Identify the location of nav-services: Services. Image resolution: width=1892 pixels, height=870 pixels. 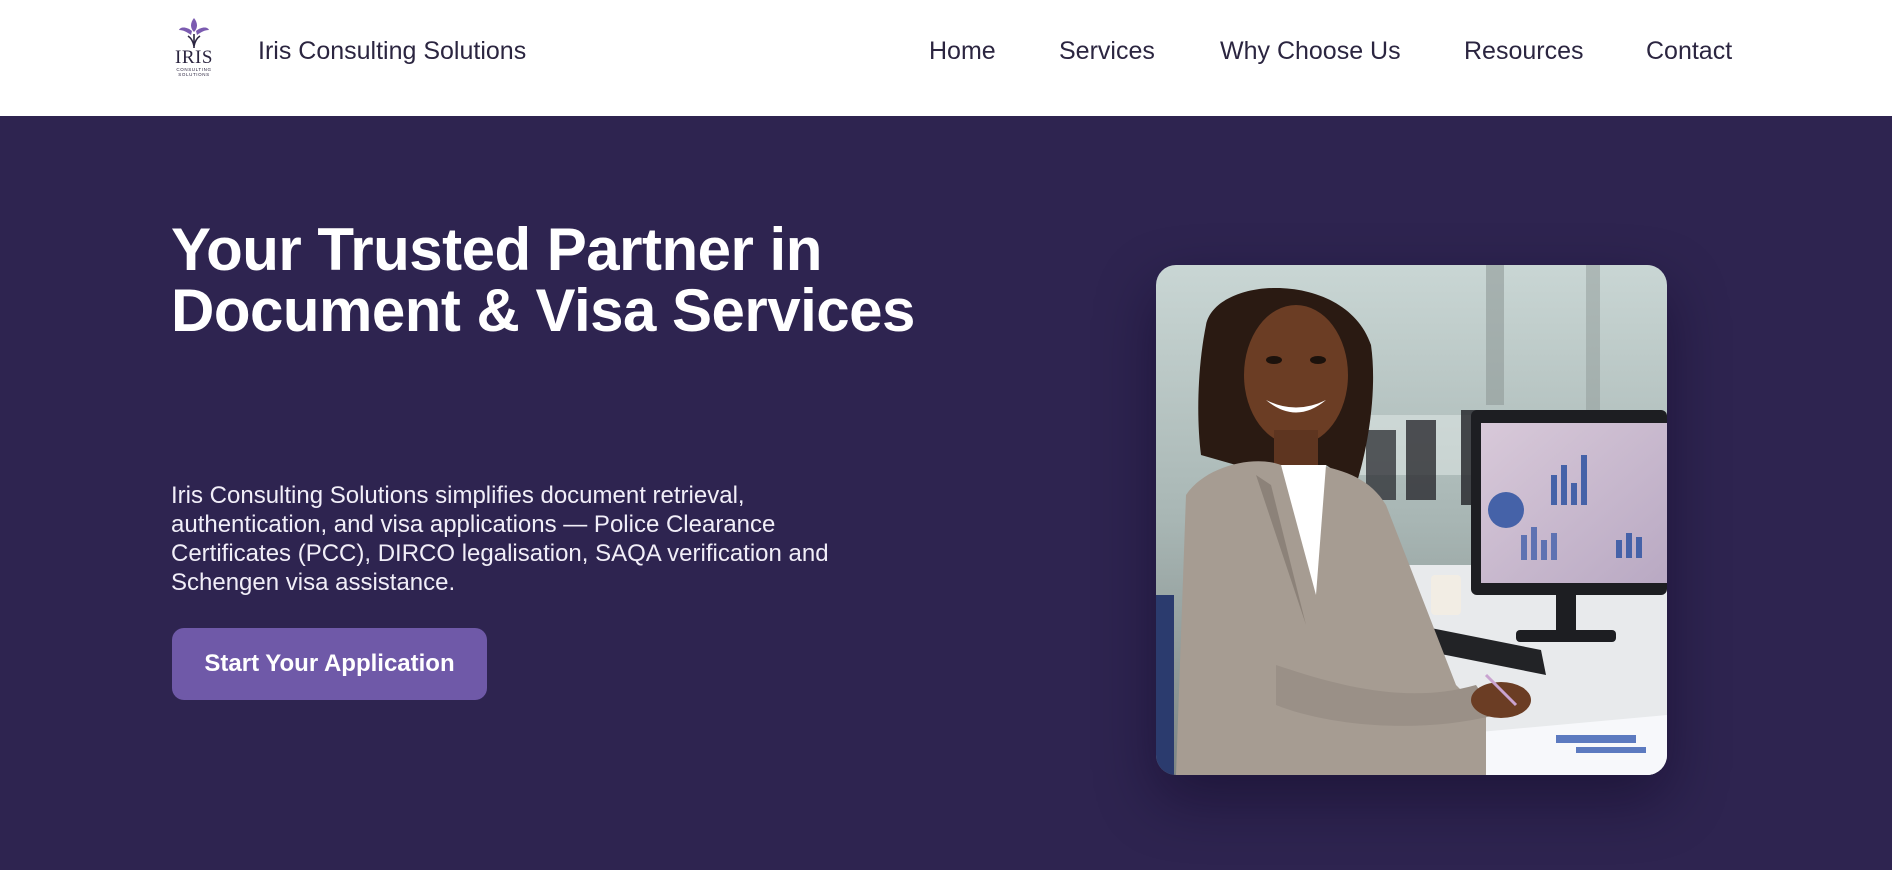
(1107, 51).